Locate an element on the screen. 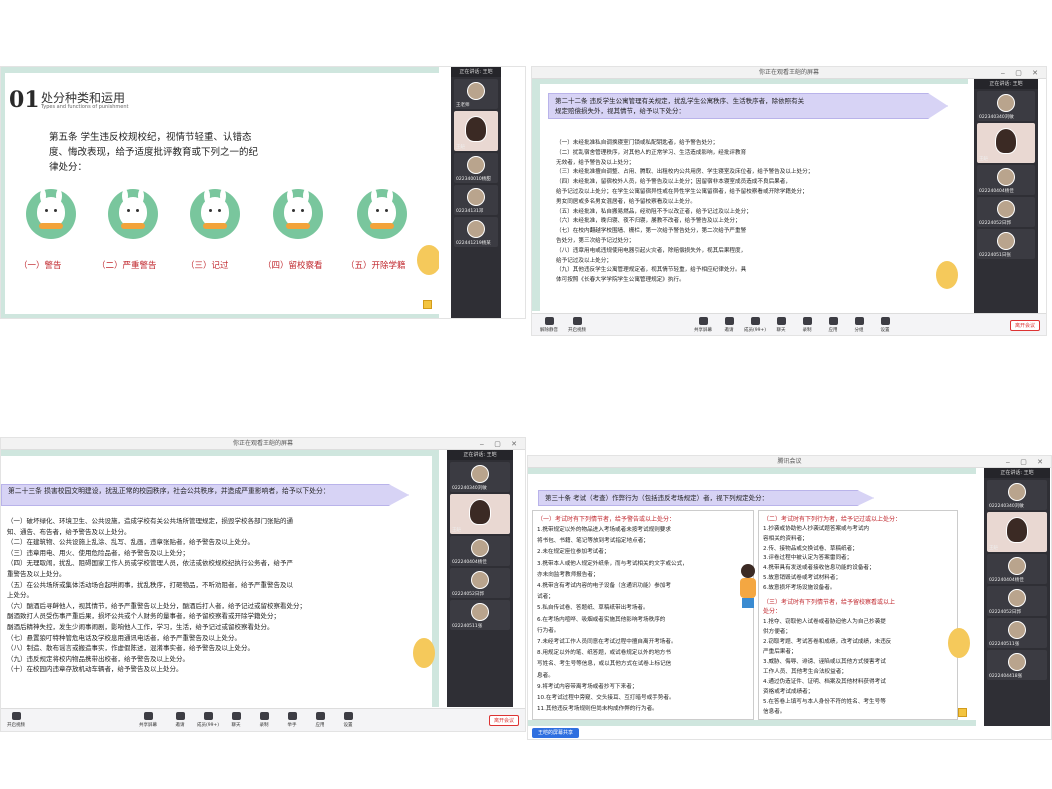 The width and height of the screenshot is (1052, 789). text-line: 男女同居或多名男女混居者，给予留校察看及以上处分。 is located at coordinates (626, 201).